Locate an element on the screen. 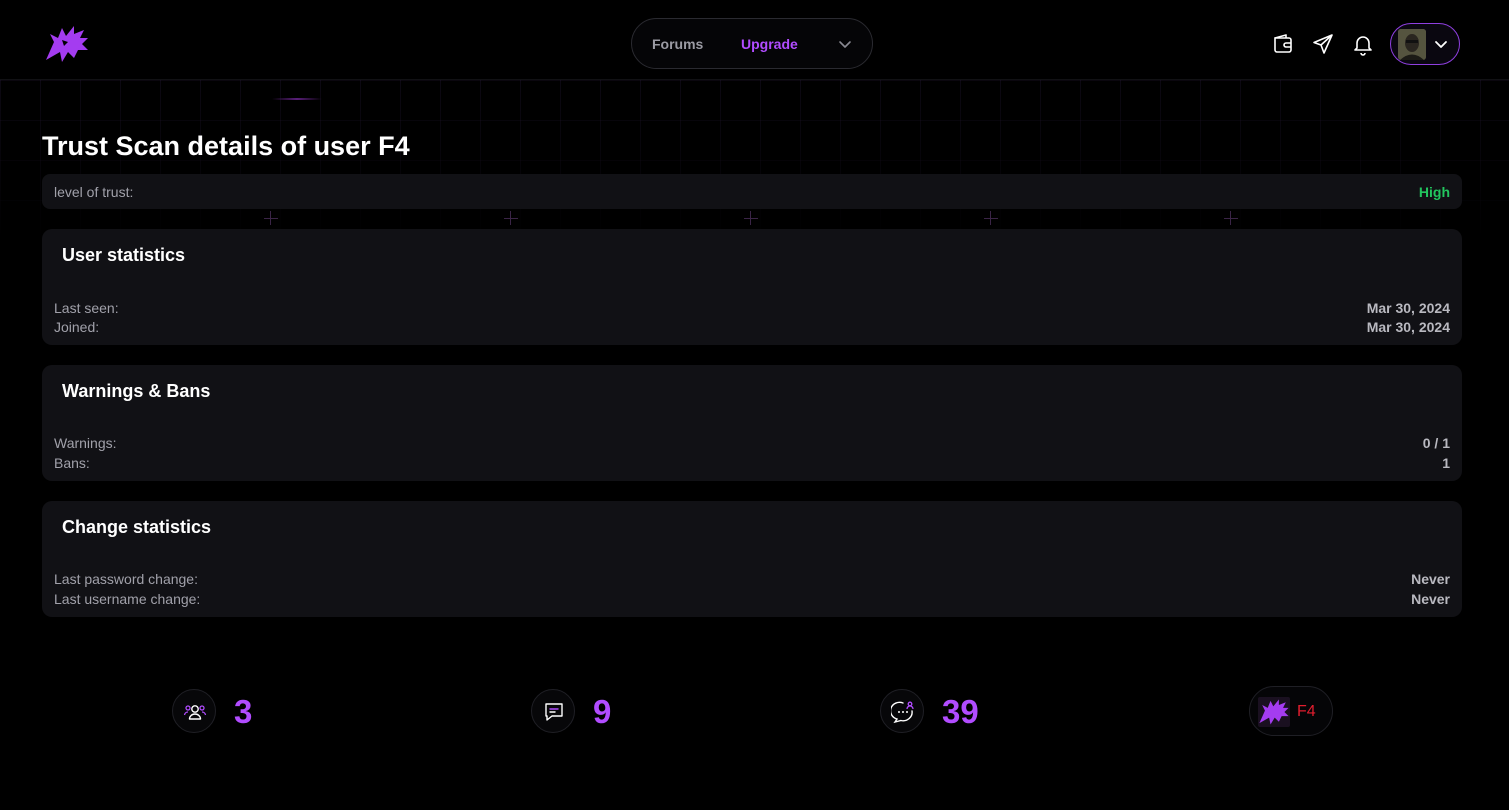  user-avatar is located at coordinates (1274, 712).